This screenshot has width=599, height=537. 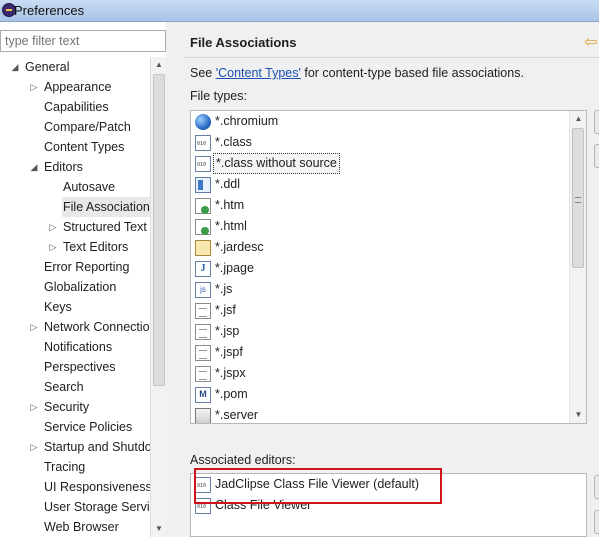 What do you see at coordinates (97, 447) in the screenshot?
I see `tree-item-label: Startup and Shutdown` at bounding box center [97, 447].